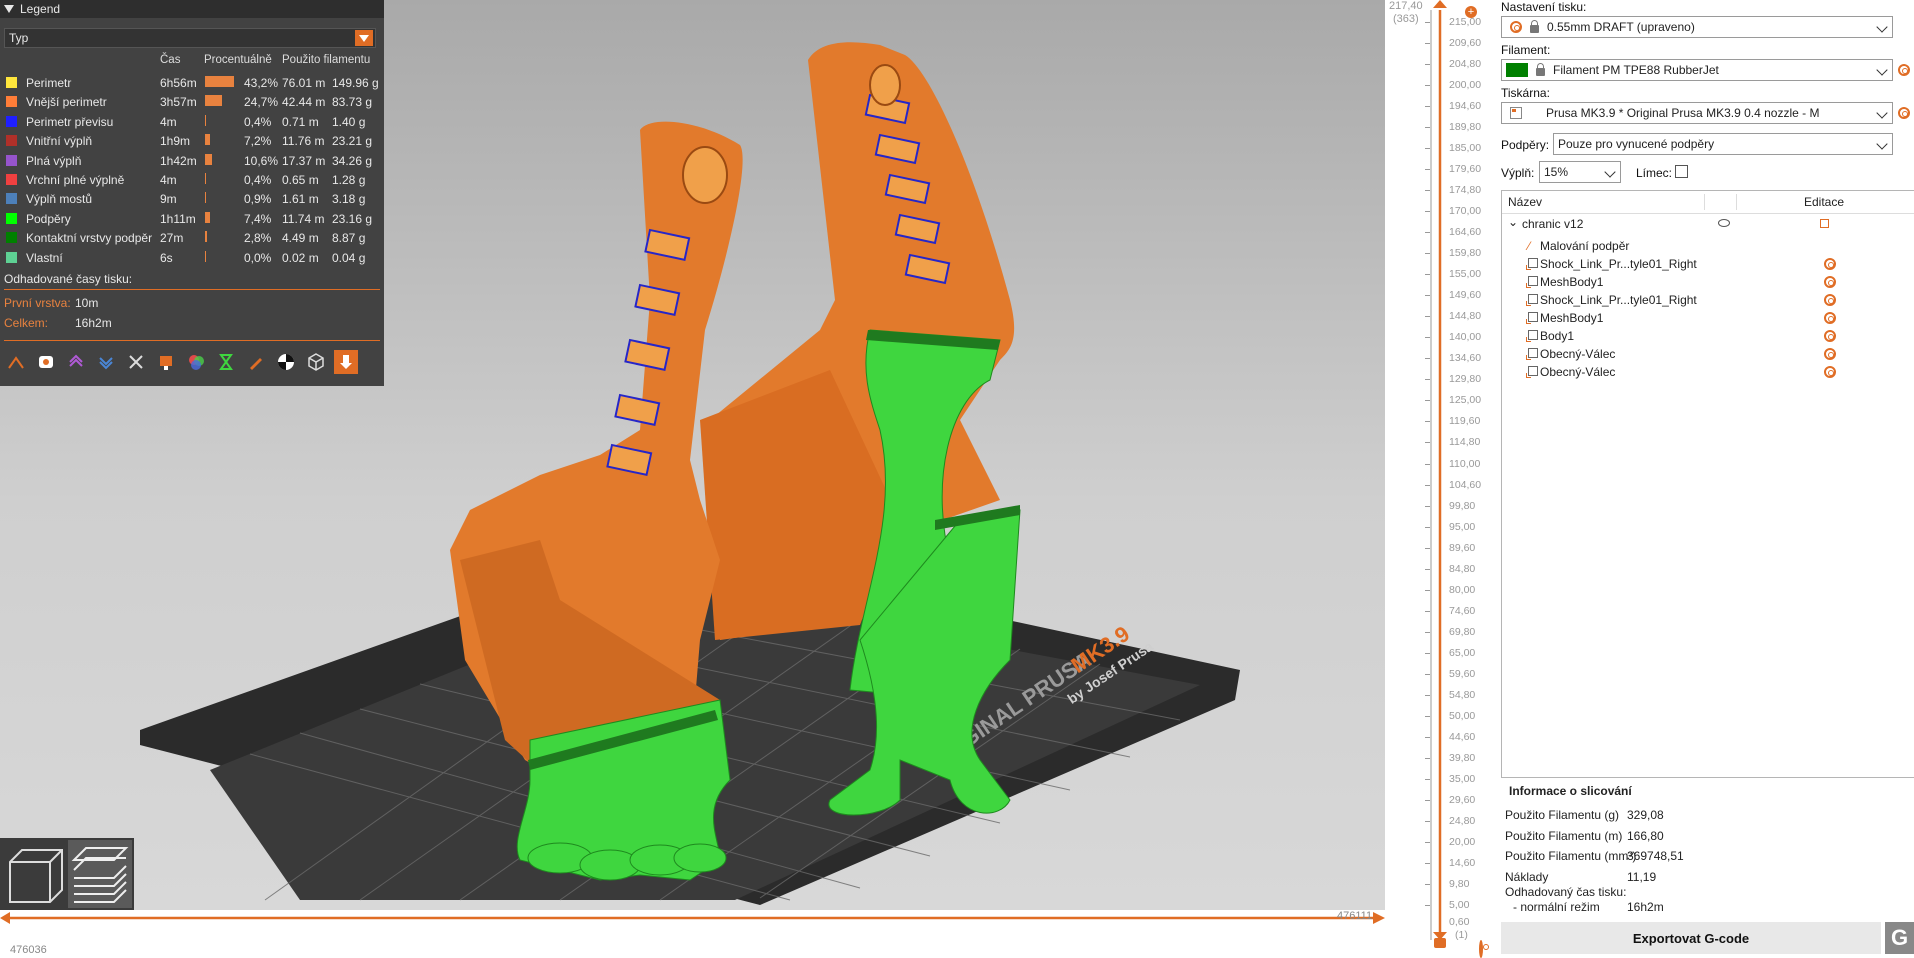 This screenshot has width=1914, height=958. I want to click on legend-item: Vnitřní výplň 1h9m 7,2% 11.76 m 23.21 g, so click(192, 140).